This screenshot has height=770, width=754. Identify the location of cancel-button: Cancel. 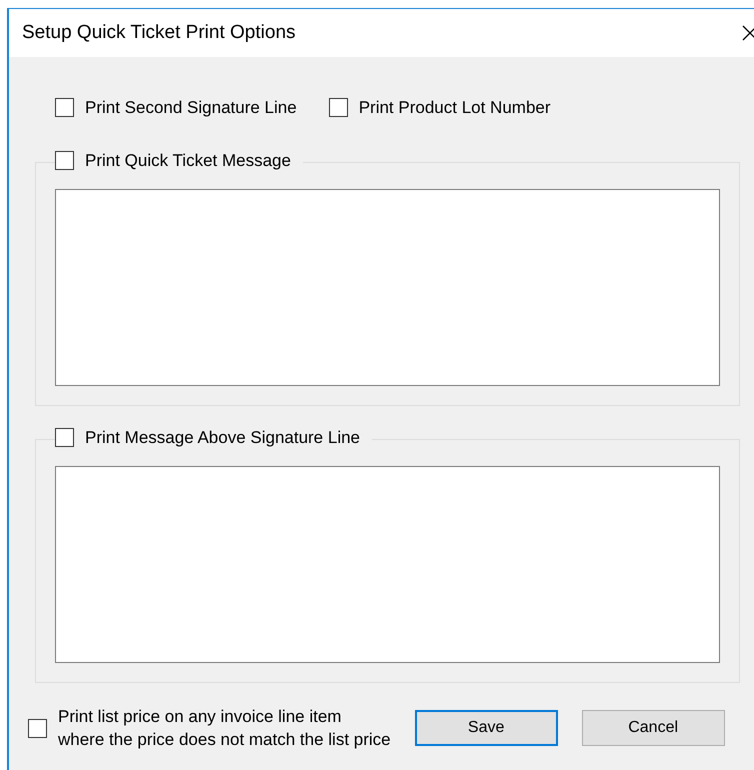
(653, 728).